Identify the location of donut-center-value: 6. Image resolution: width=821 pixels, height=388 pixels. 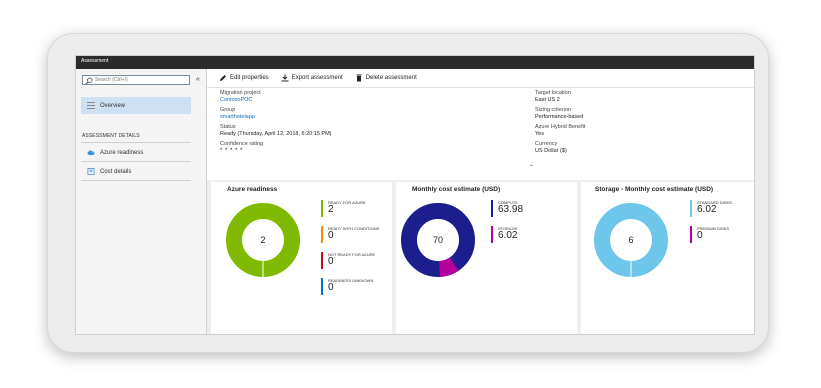
(630, 240).